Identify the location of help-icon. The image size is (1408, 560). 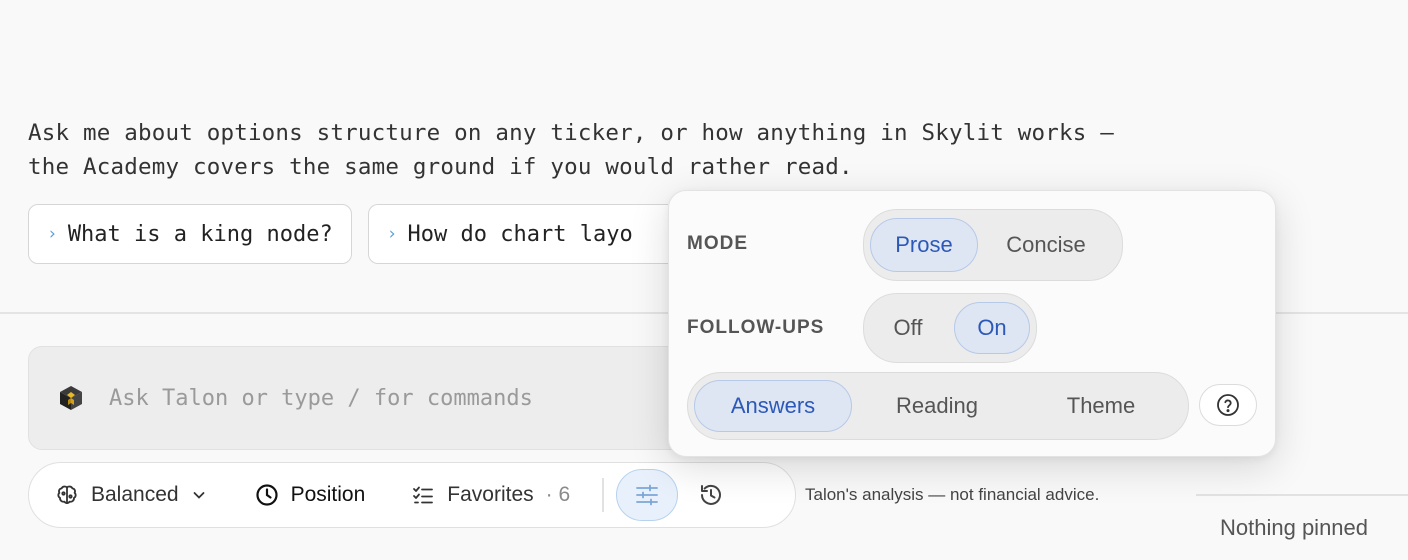
(1228, 405).